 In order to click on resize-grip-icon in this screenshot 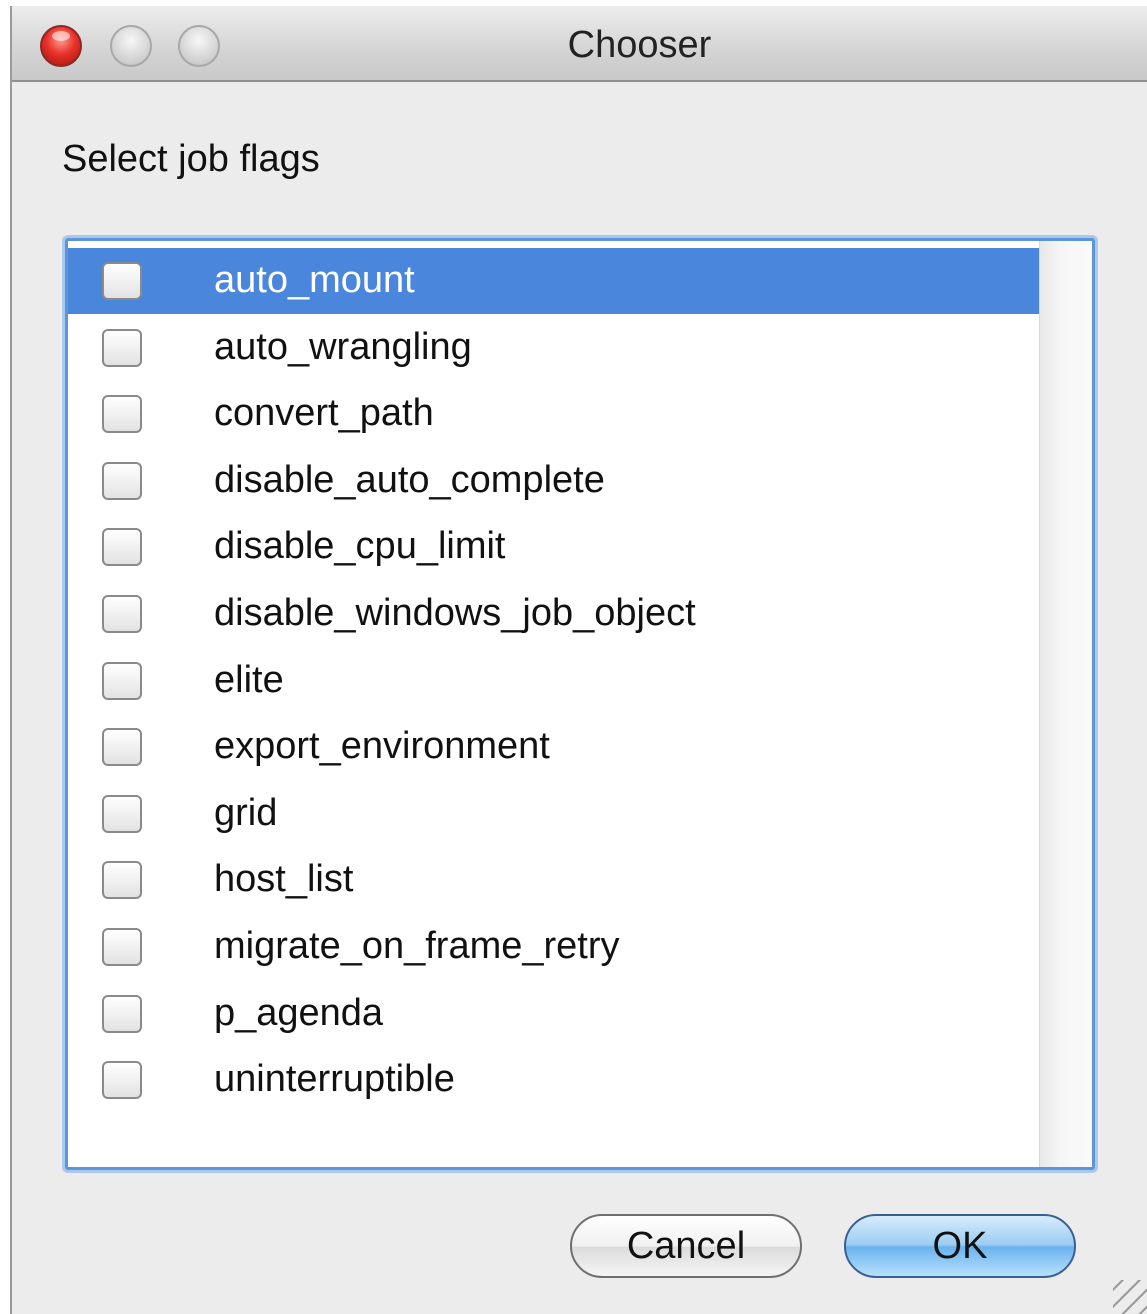, I will do `click(1130, 1297)`.